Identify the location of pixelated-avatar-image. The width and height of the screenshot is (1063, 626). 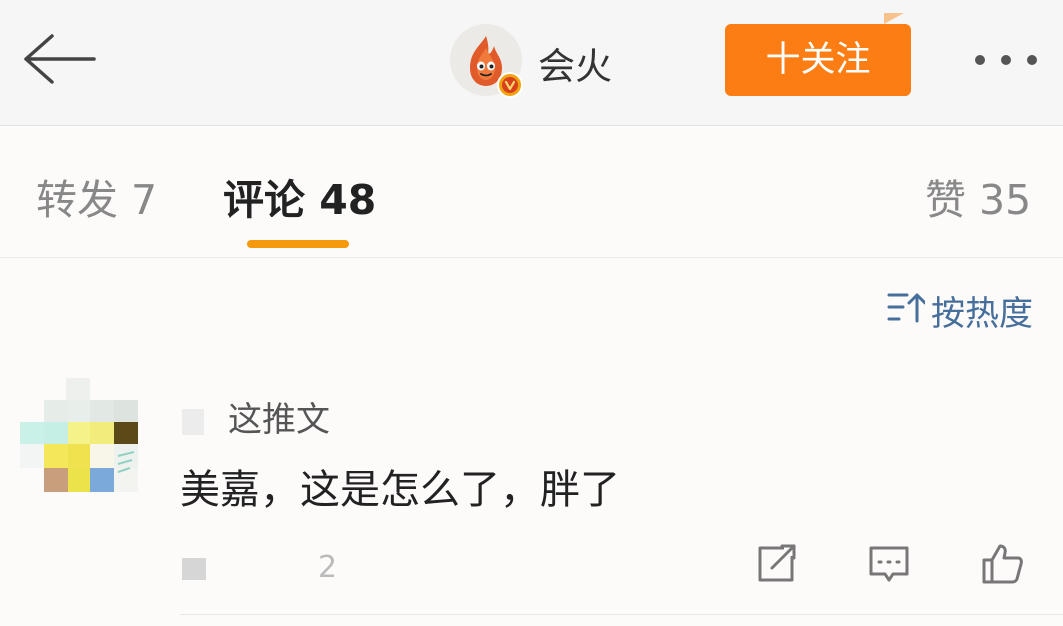
(79, 435).